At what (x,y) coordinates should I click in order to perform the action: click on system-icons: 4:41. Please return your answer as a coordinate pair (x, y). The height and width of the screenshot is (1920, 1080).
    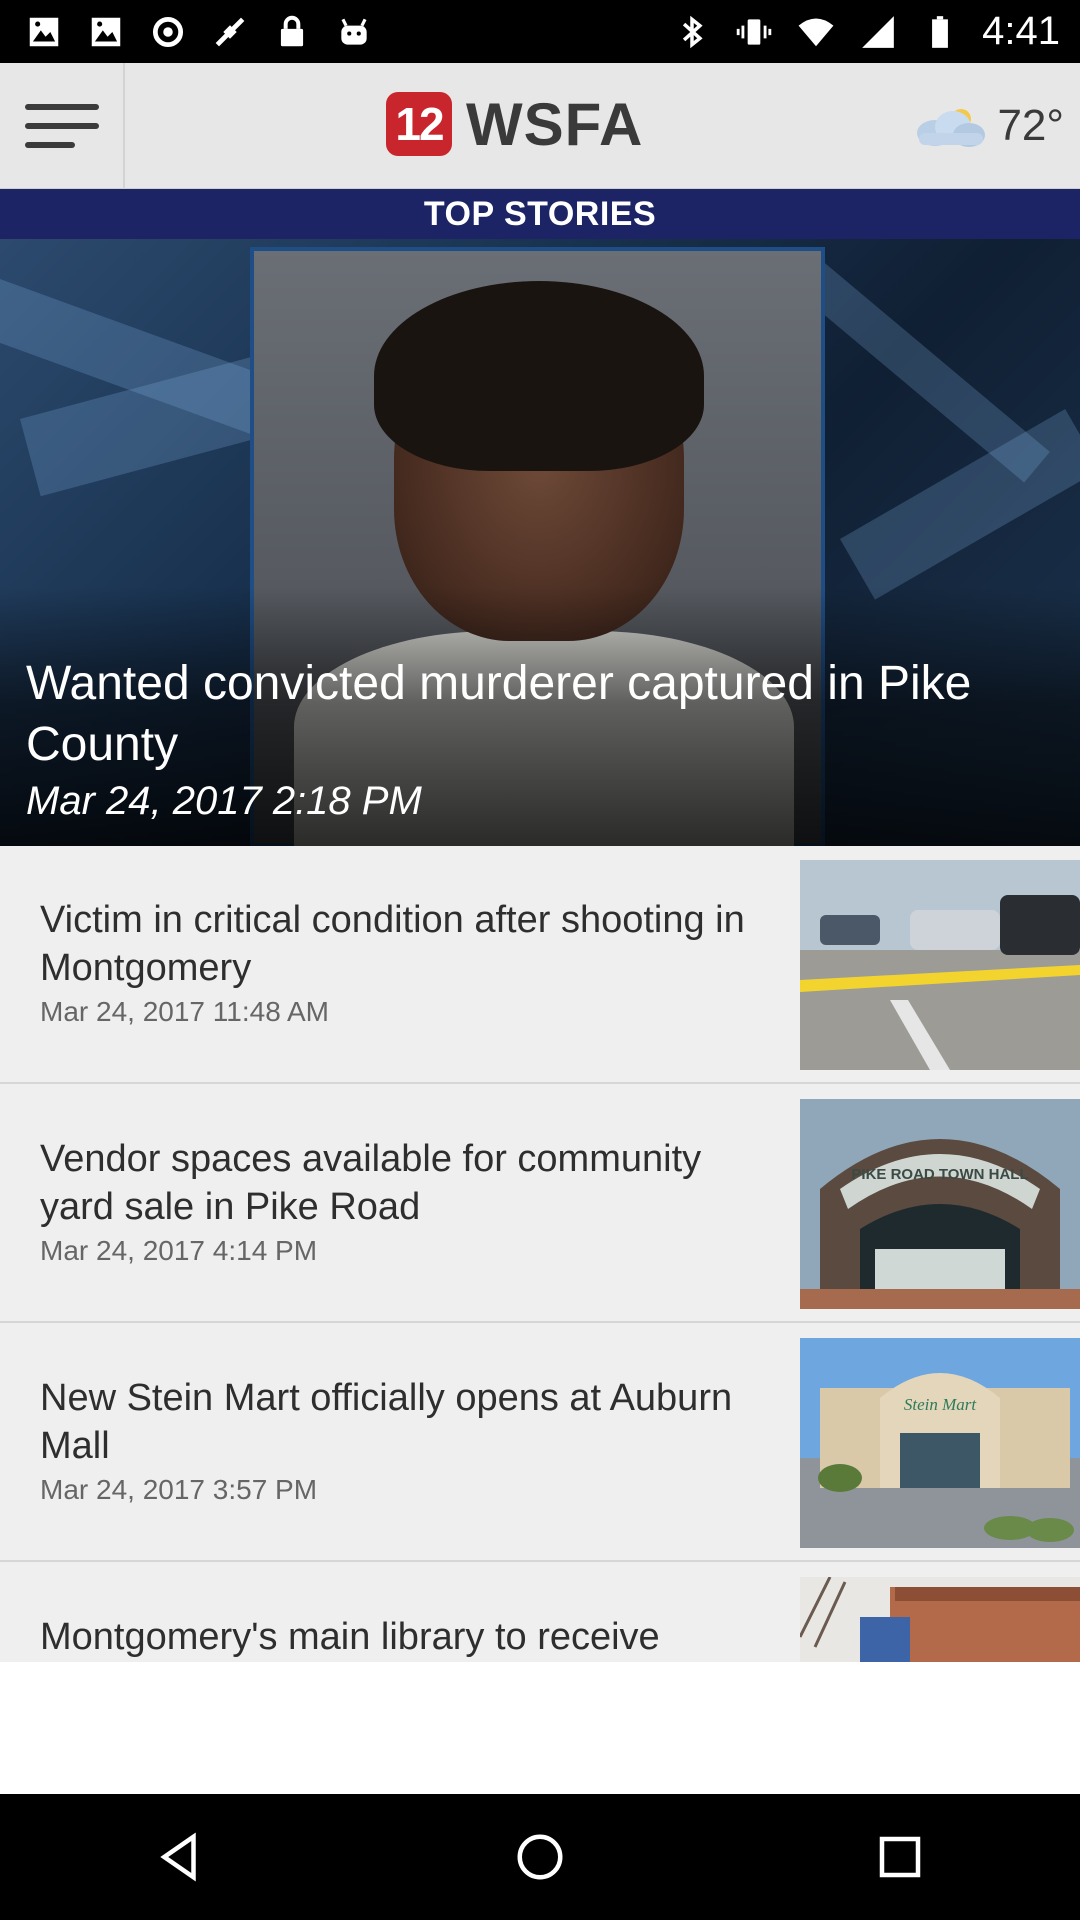
    Looking at the image, I should click on (866, 31).